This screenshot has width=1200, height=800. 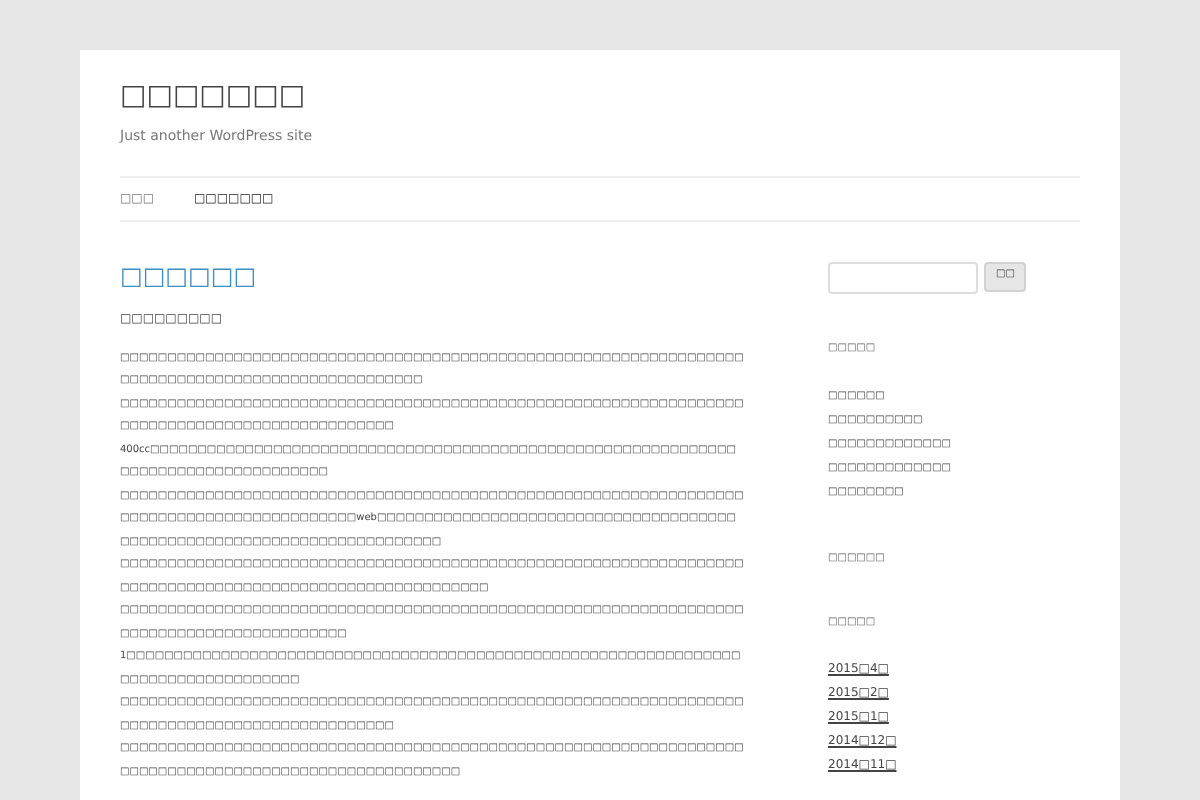 I want to click on search-field, so click(x=903, y=277).